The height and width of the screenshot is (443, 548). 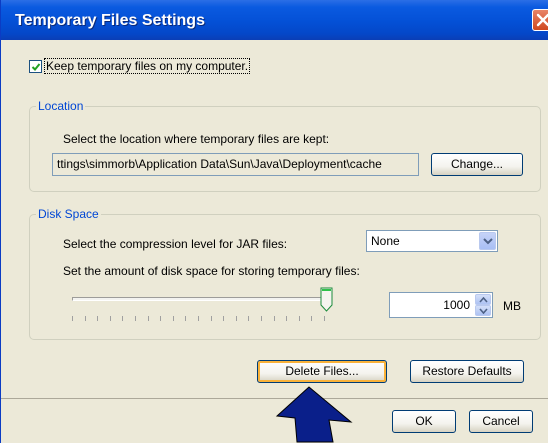 What do you see at coordinates (274, 20) in the screenshot?
I see `title-bar: Temporary Files Settings` at bounding box center [274, 20].